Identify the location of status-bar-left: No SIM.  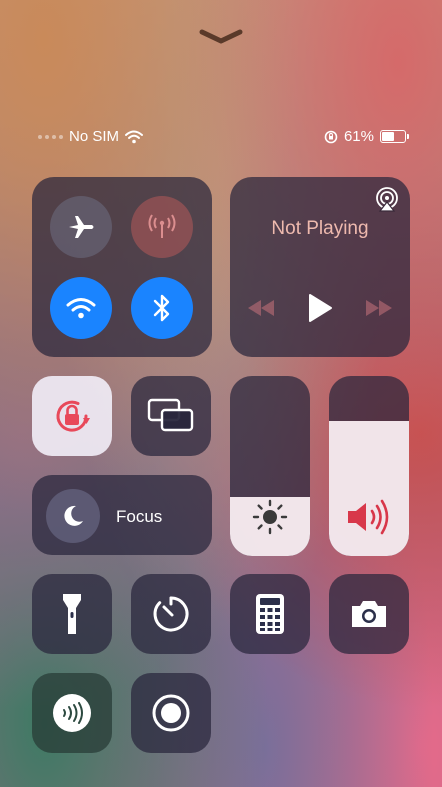
(91, 136).